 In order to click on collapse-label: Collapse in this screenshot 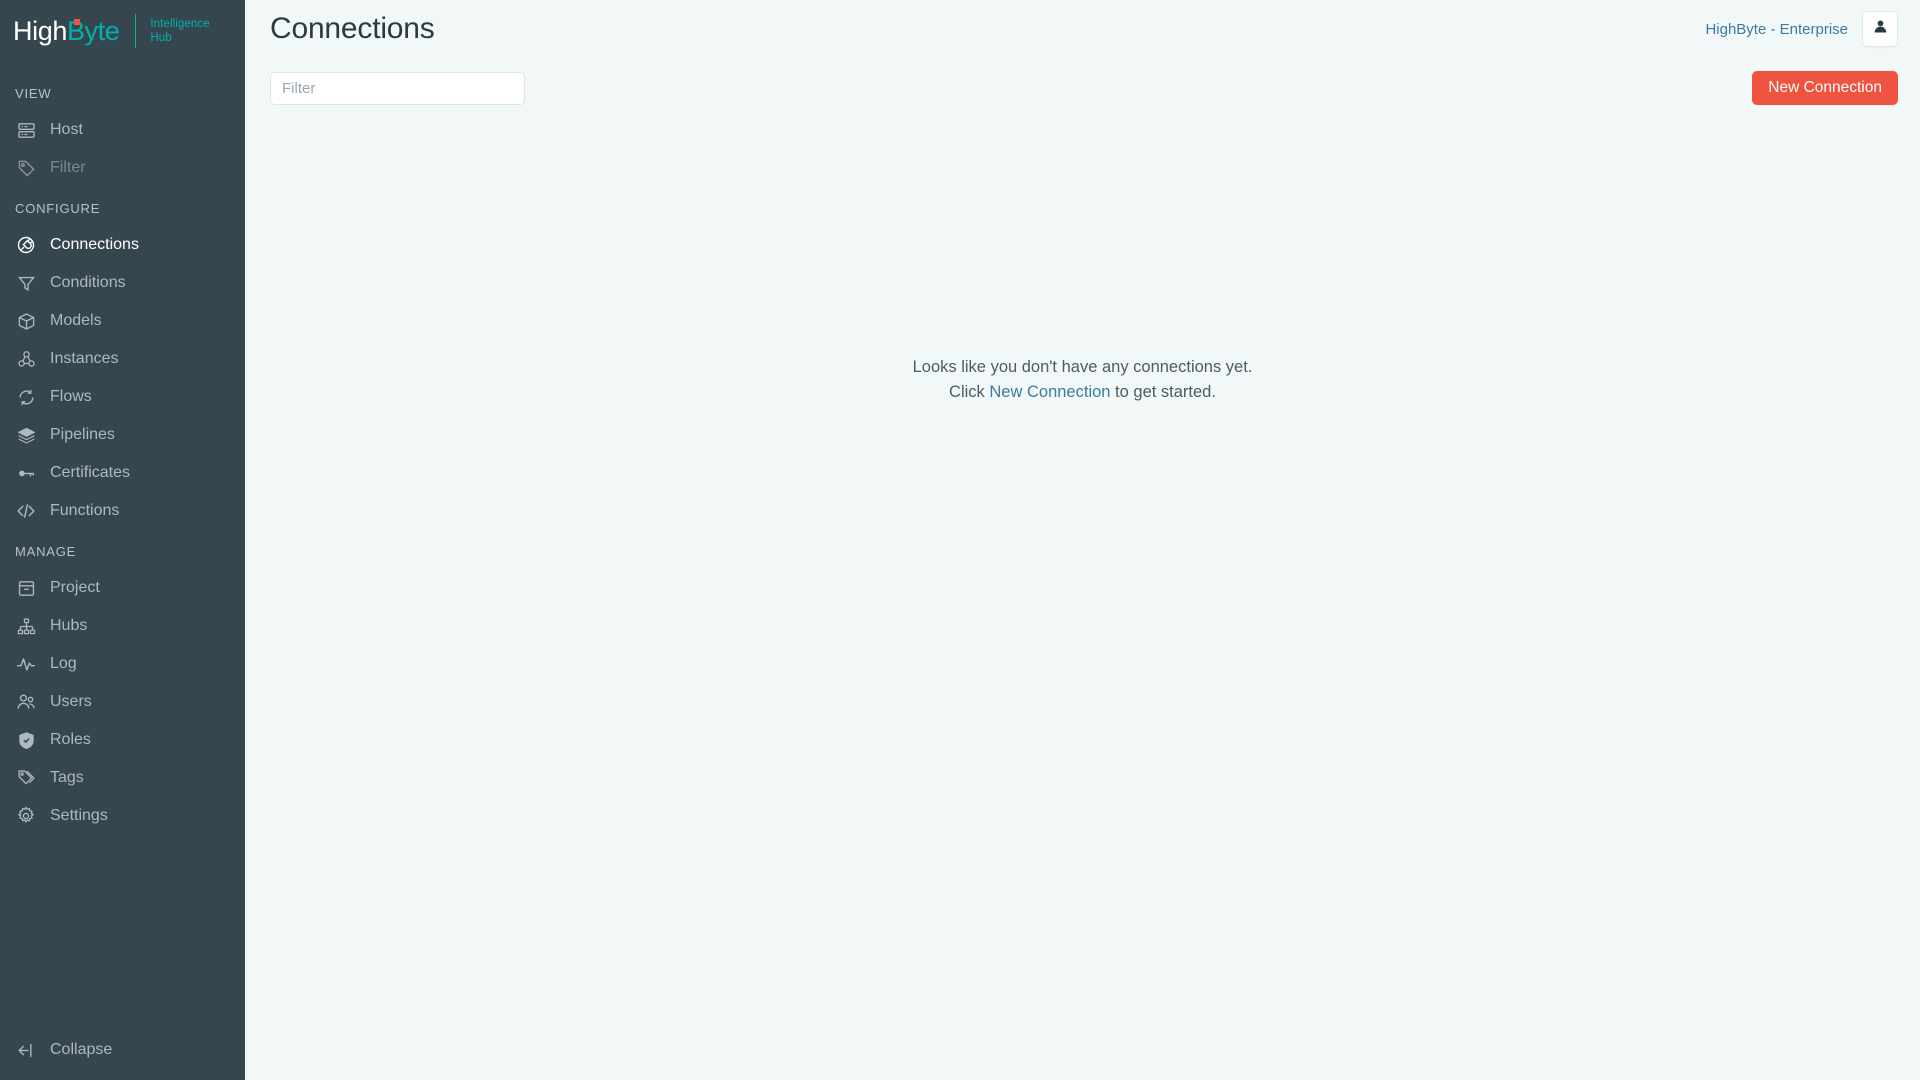, I will do `click(81, 1049)`.